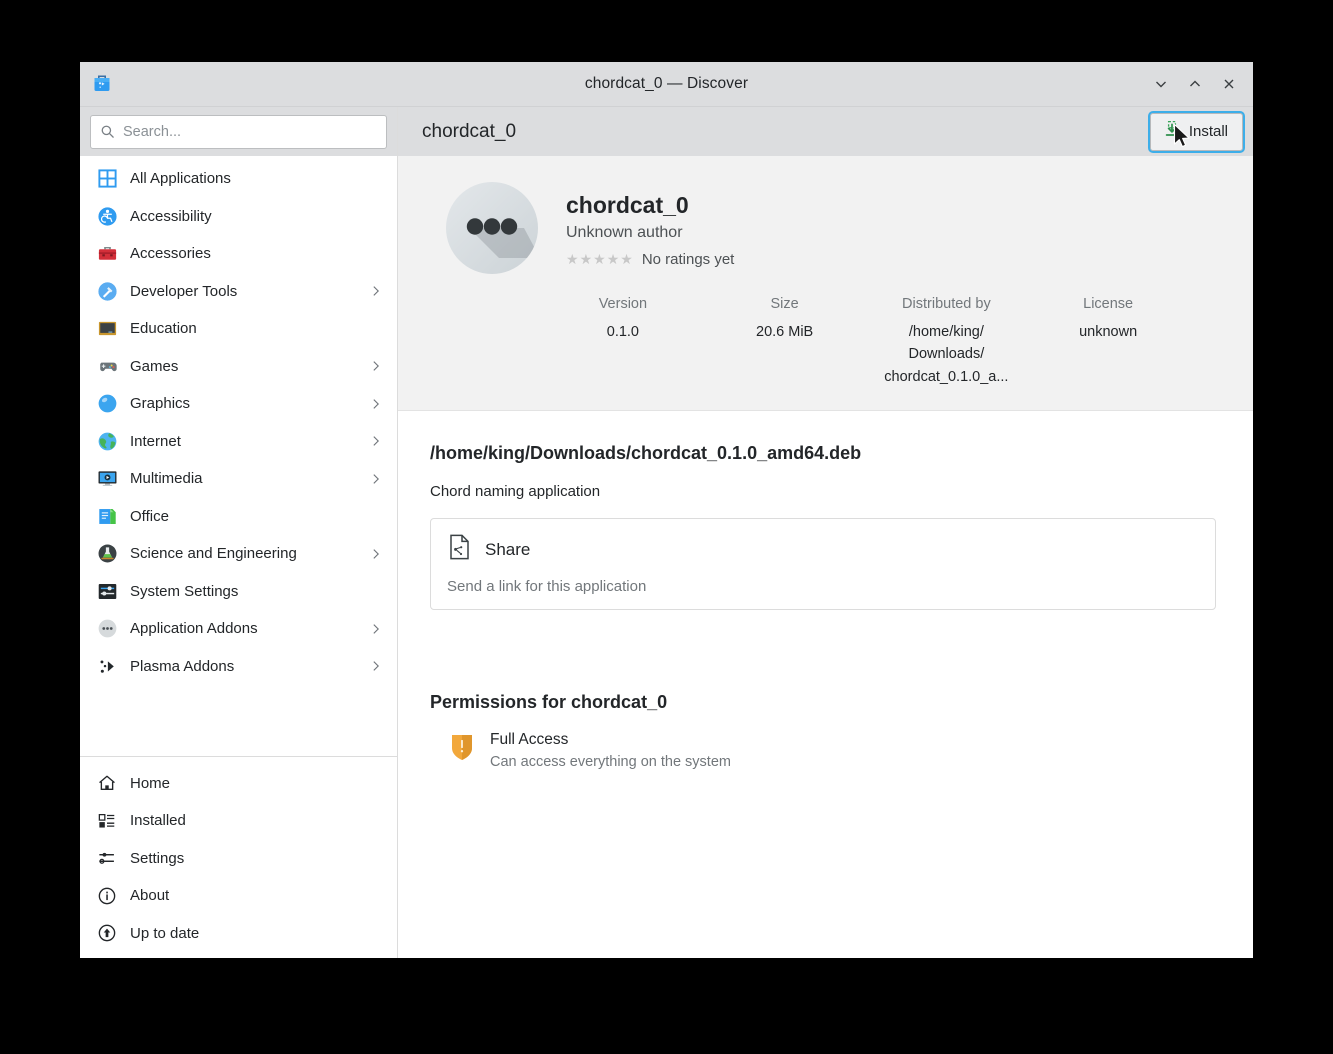  What do you see at coordinates (238, 517) in the screenshot?
I see `sidebar-item-office: Office` at bounding box center [238, 517].